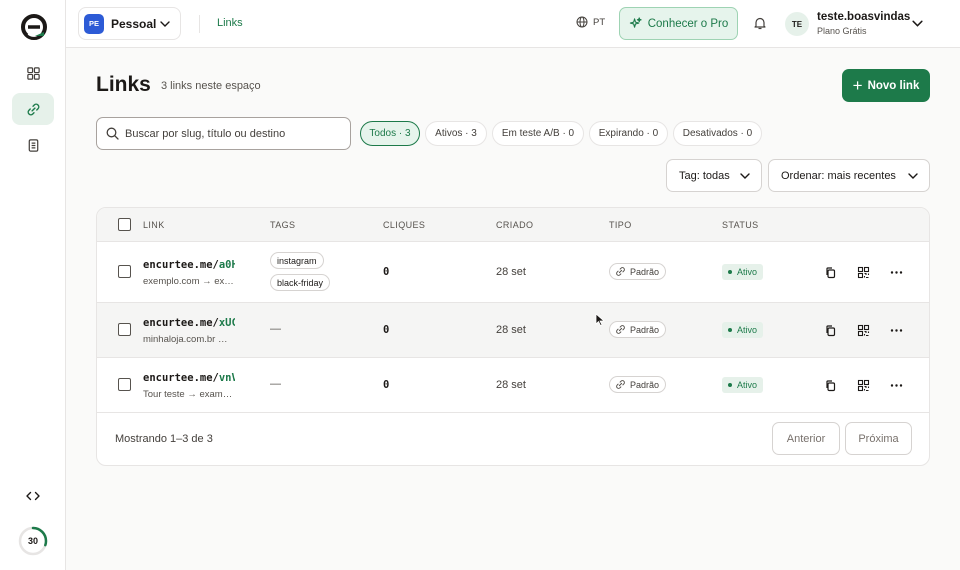  What do you see at coordinates (635, 22) in the screenshot?
I see `sparkle-icon` at bounding box center [635, 22].